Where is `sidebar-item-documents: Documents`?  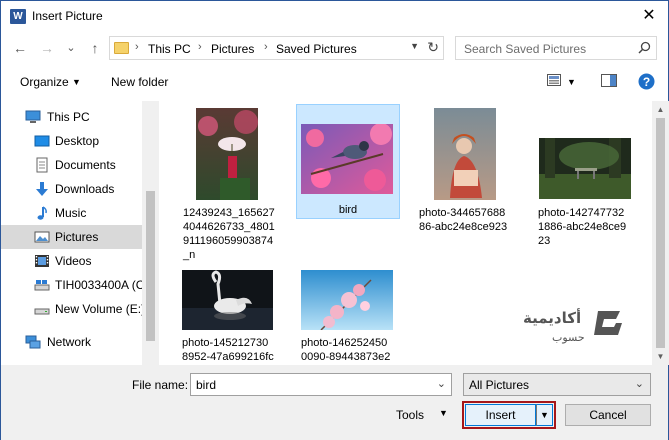 sidebar-item-documents: Documents is located at coordinates (71, 165).